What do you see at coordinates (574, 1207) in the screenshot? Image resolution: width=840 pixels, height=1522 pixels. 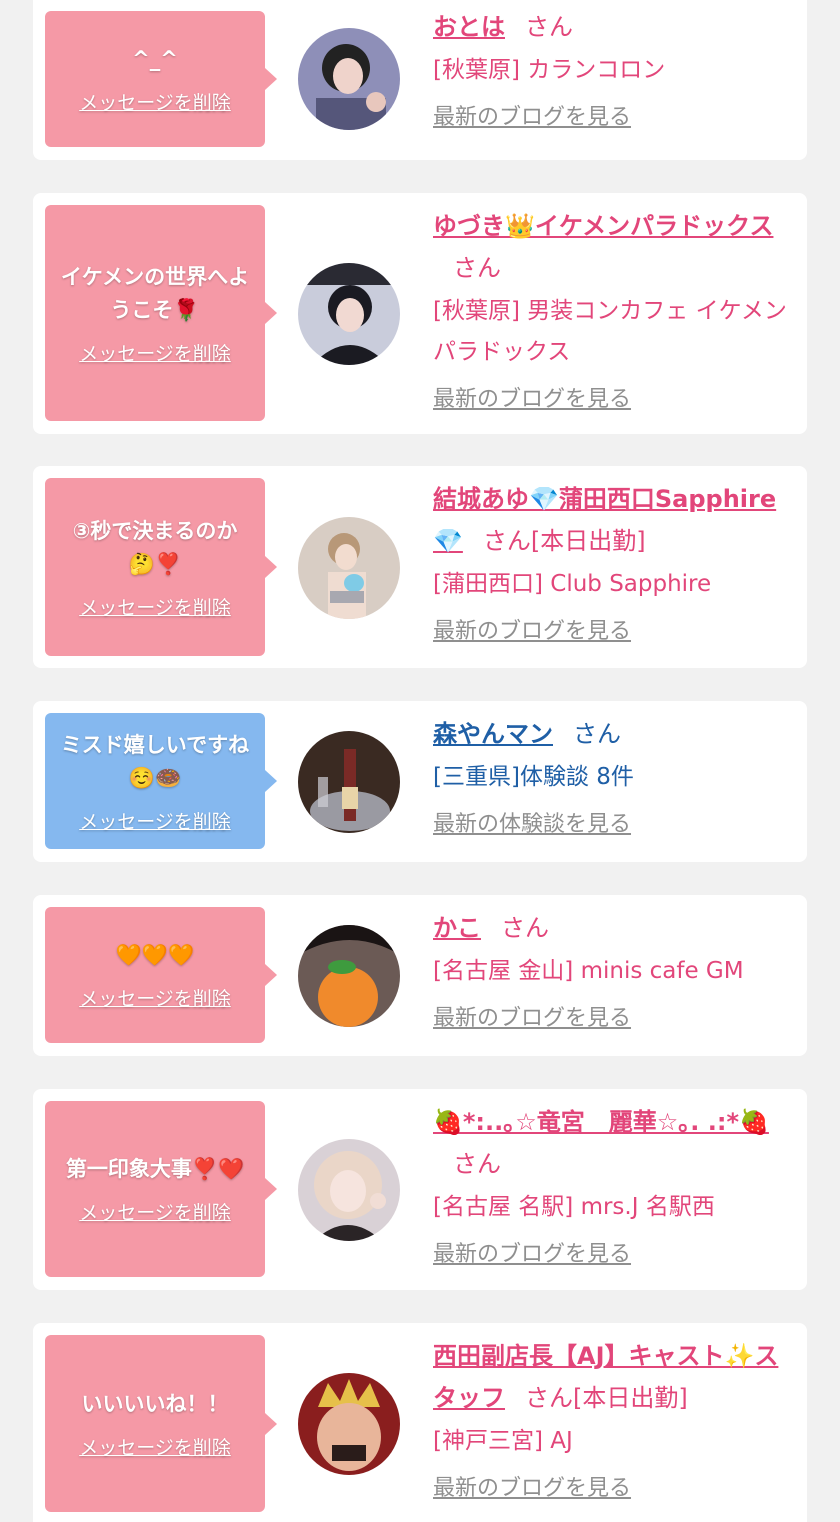 I see `shop-info: [名古屋 名駅] mrs.J 名駅西` at bounding box center [574, 1207].